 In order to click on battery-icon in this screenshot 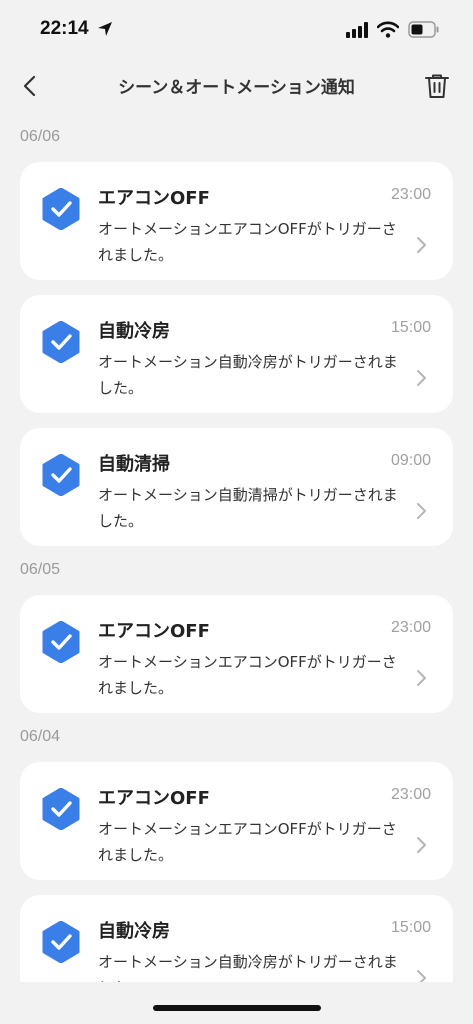, I will do `click(423, 29)`.